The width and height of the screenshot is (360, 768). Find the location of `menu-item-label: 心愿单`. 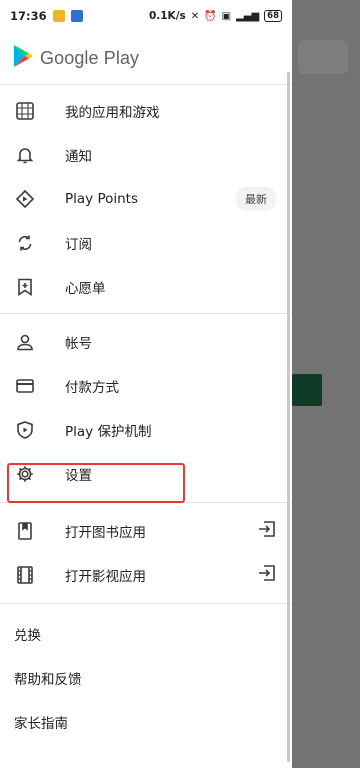

menu-item-label: 心愿单 is located at coordinates (85, 289).